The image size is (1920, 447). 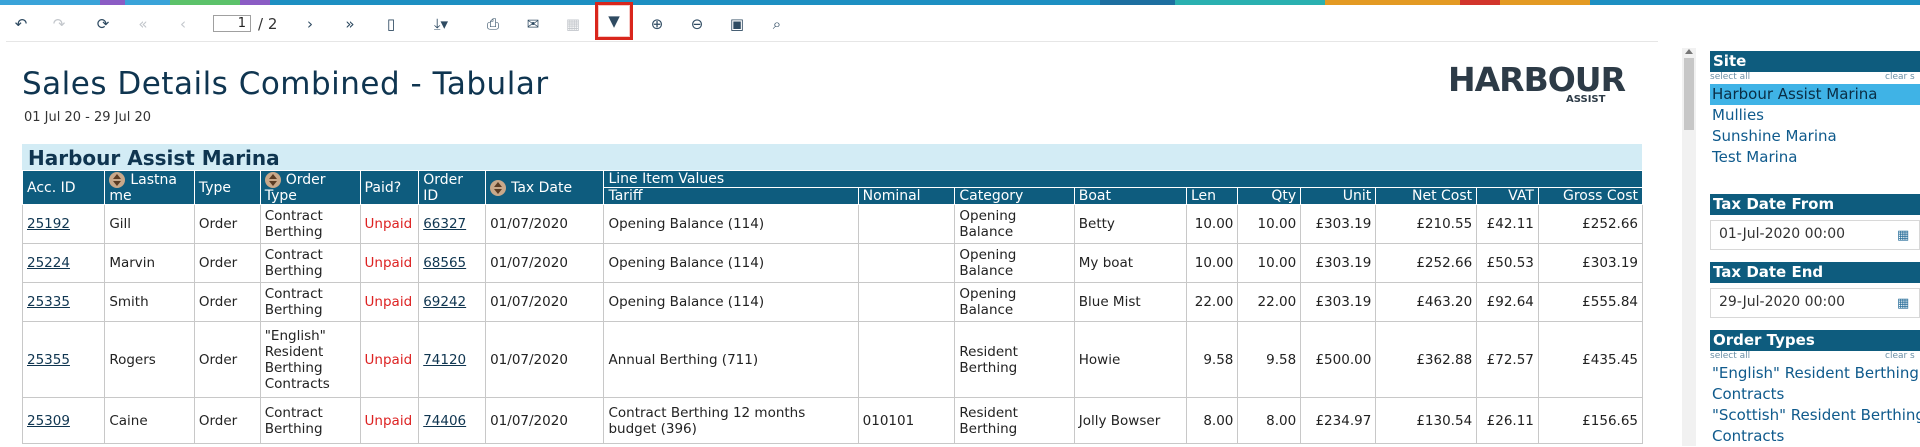 What do you see at coordinates (777, 24) in the screenshot?
I see `search-icon: ⌕` at bounding box center [777, 24].